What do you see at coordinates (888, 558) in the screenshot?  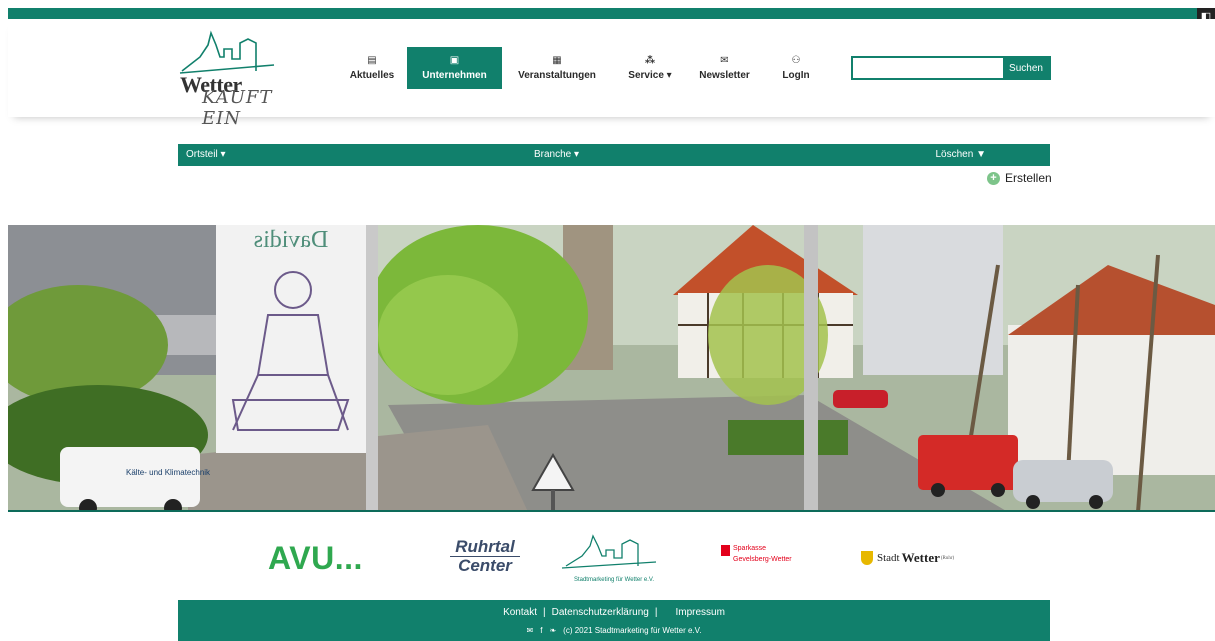 I see `stadt-prefix: Stadt` at bounding box center [888, 558].